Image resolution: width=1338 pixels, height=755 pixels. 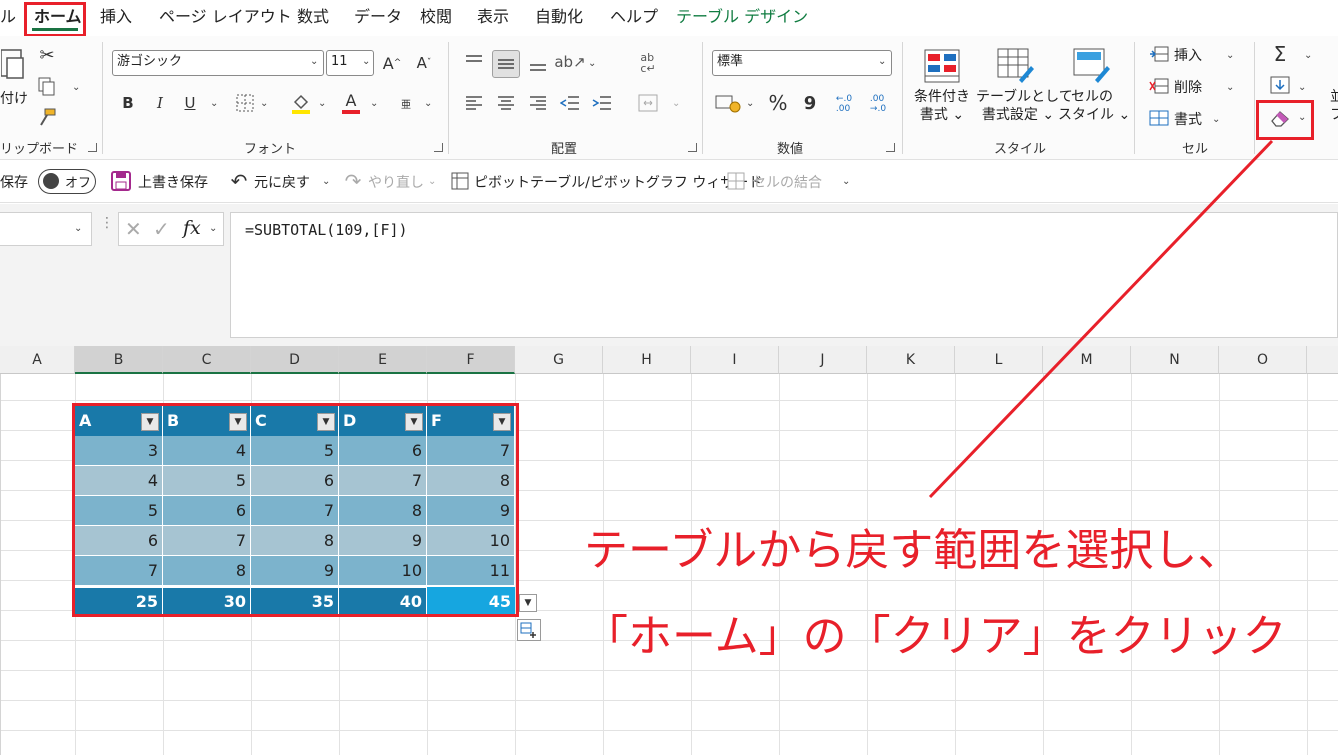 What do you see at coordinates (913, 550) in the screenshot?
I see `annotation-line1: テーブルから戻す範囲を選択し、` at bounding box center [913, 550].